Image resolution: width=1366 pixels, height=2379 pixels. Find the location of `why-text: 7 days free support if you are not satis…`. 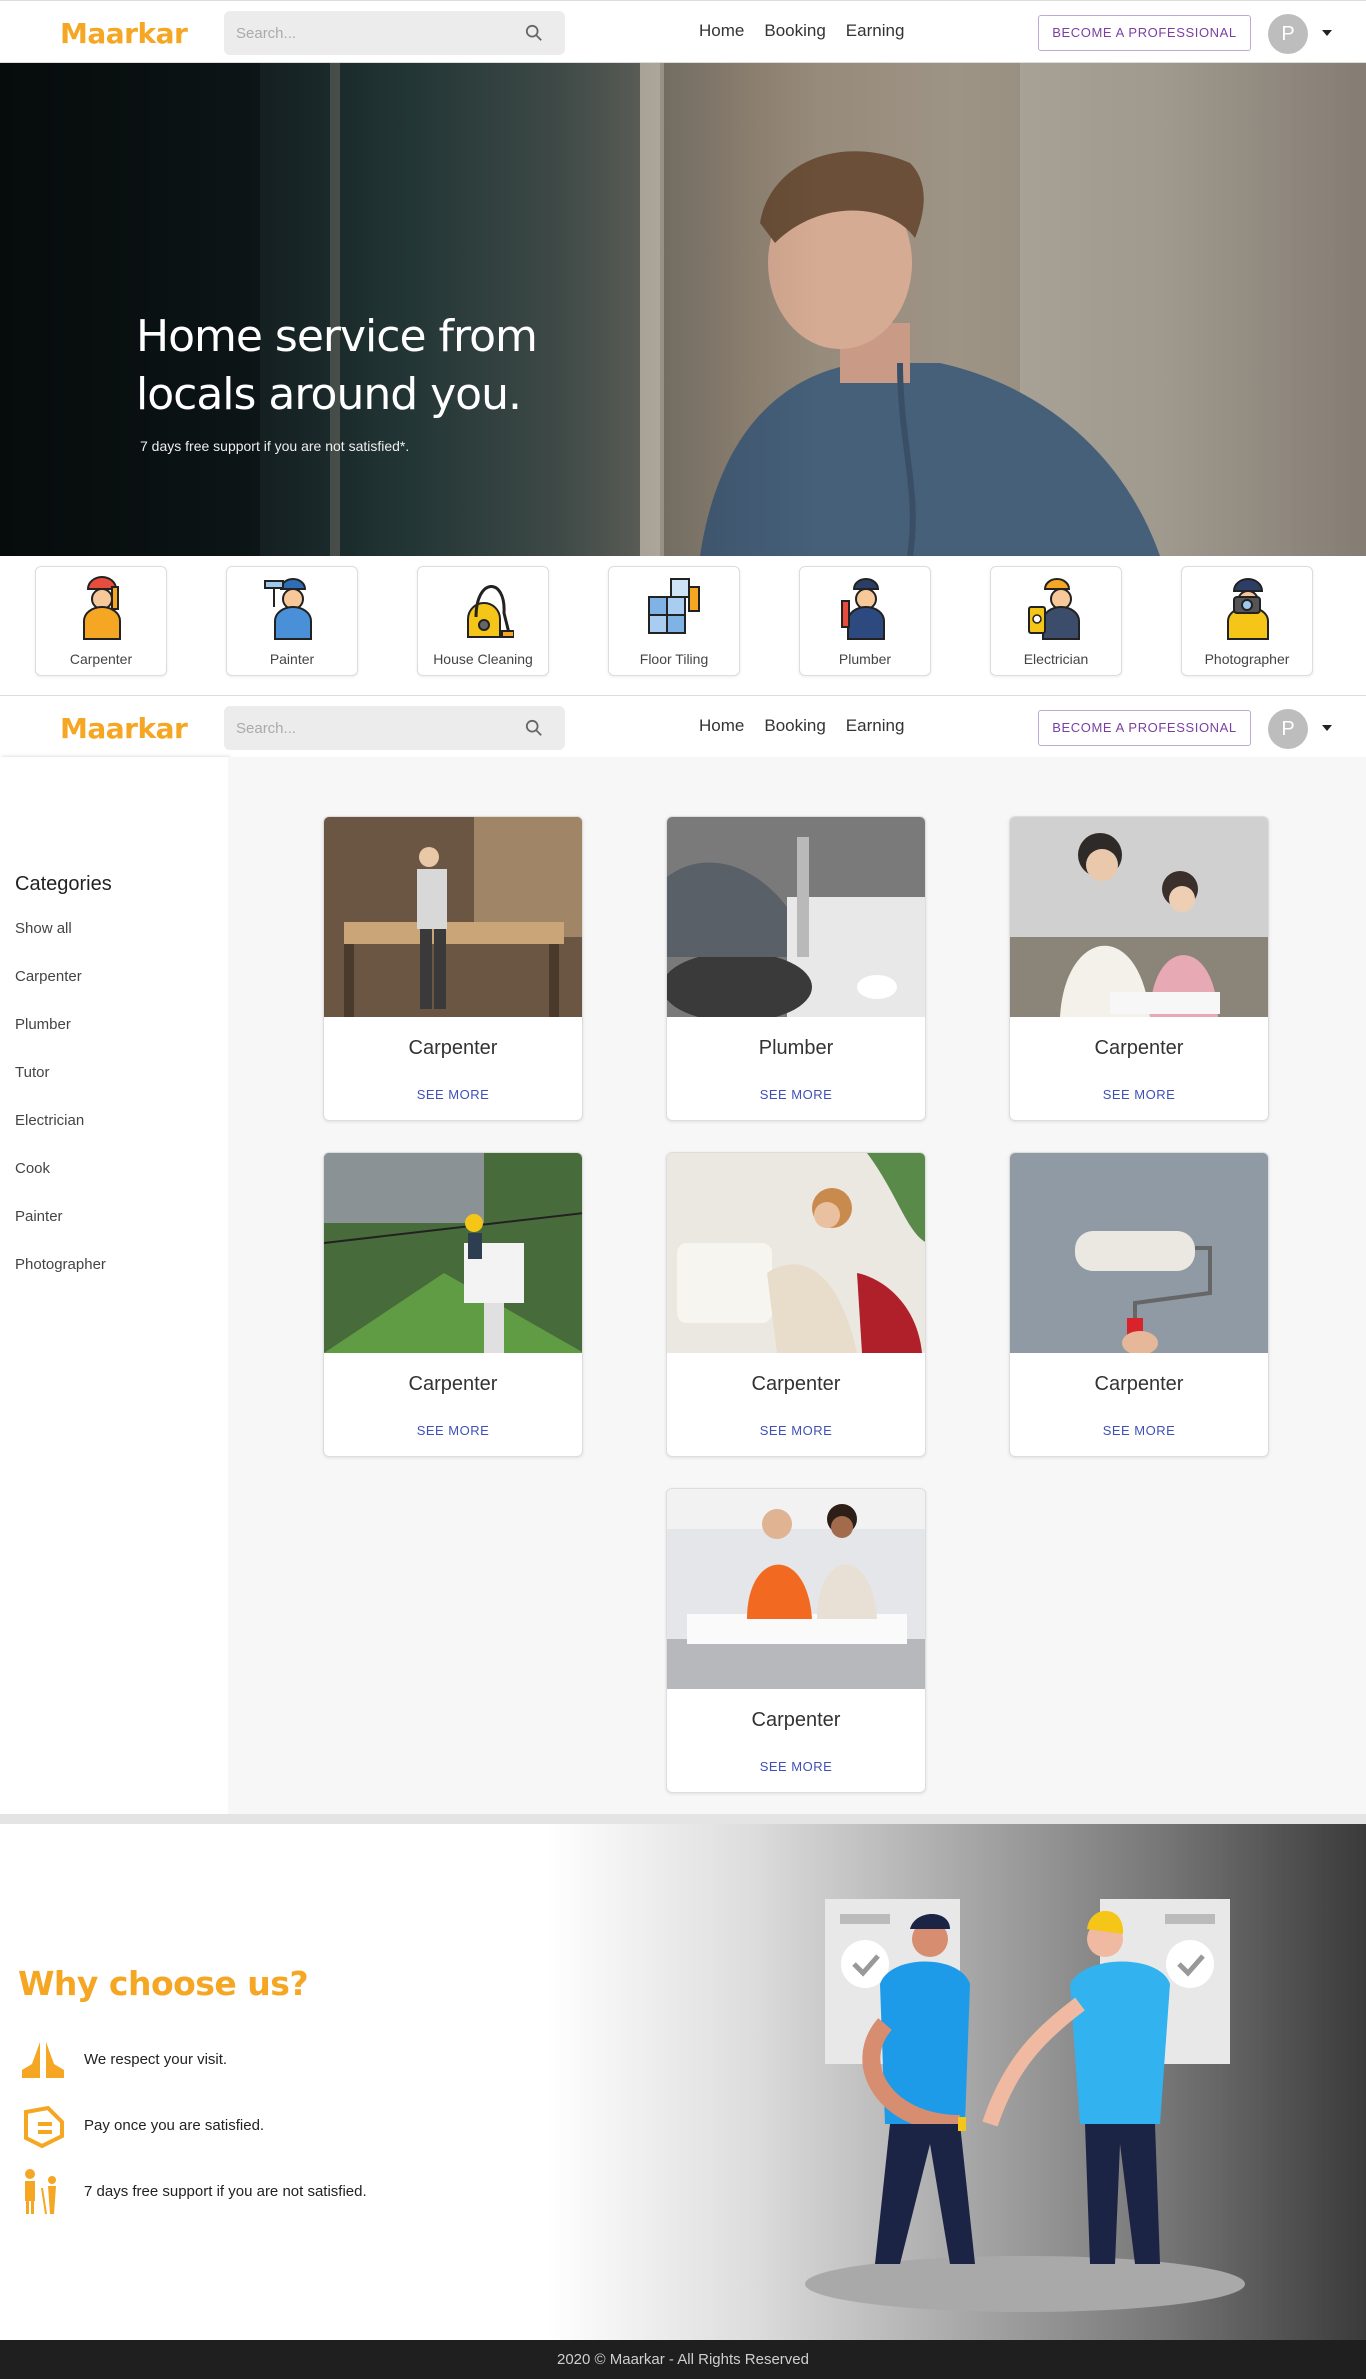

why-text: 7 days free support if you are not satis… is located at coordinates (225, 2191).